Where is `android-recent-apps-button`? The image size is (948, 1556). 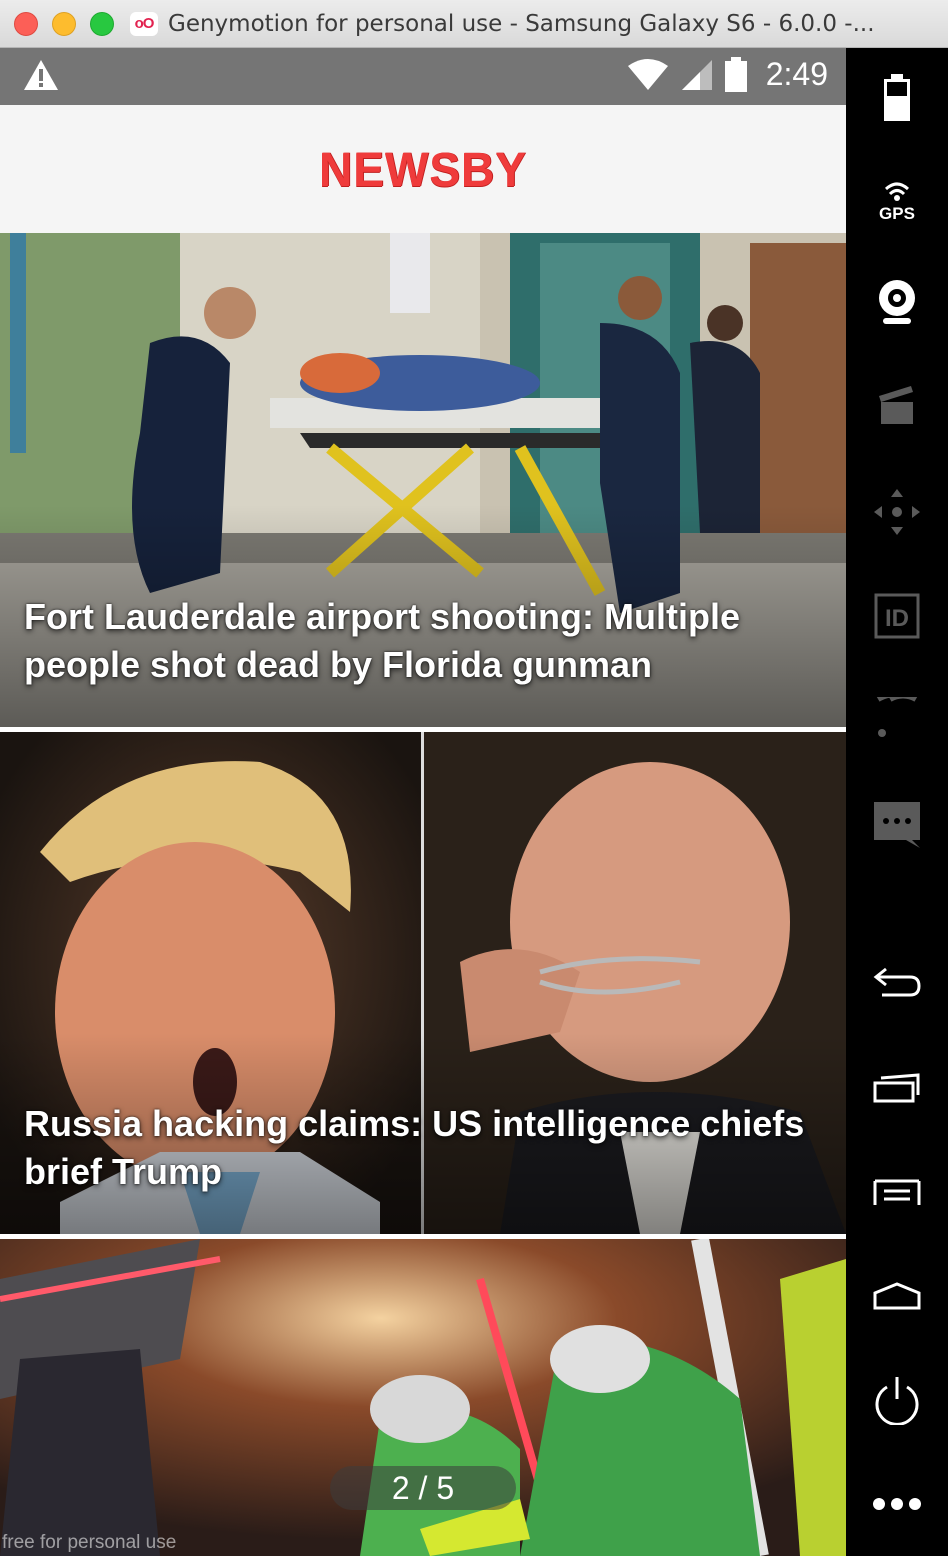 android-recent-apps-button is located at coordinates (897, 1088).